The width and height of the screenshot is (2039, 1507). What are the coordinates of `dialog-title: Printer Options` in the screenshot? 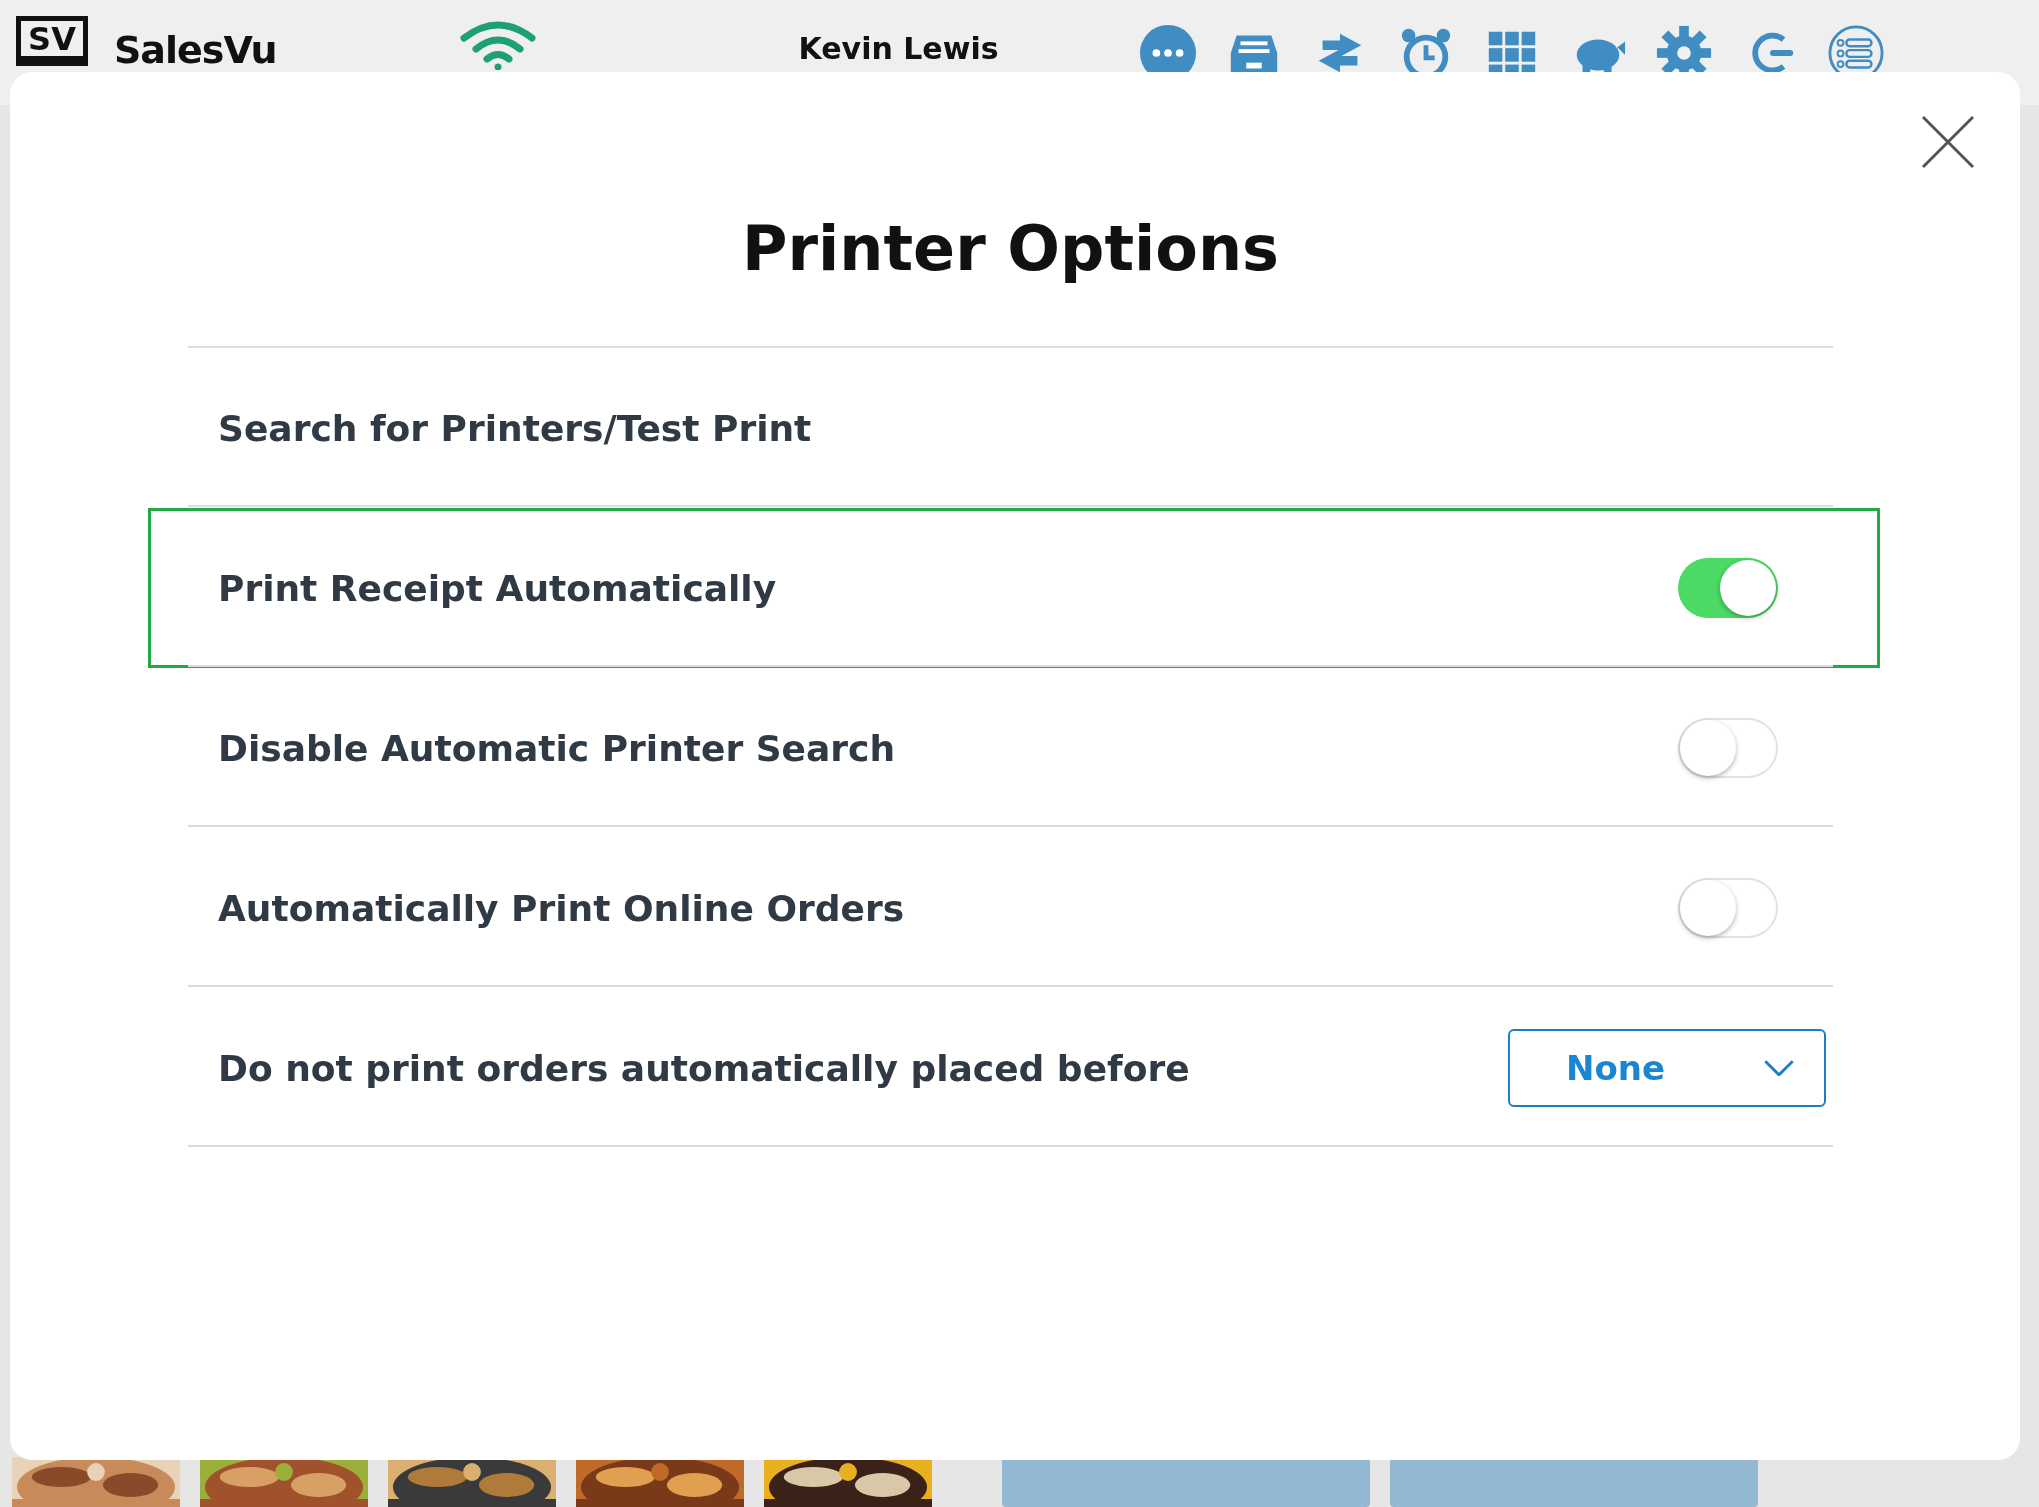 It's located at (1010, 249).